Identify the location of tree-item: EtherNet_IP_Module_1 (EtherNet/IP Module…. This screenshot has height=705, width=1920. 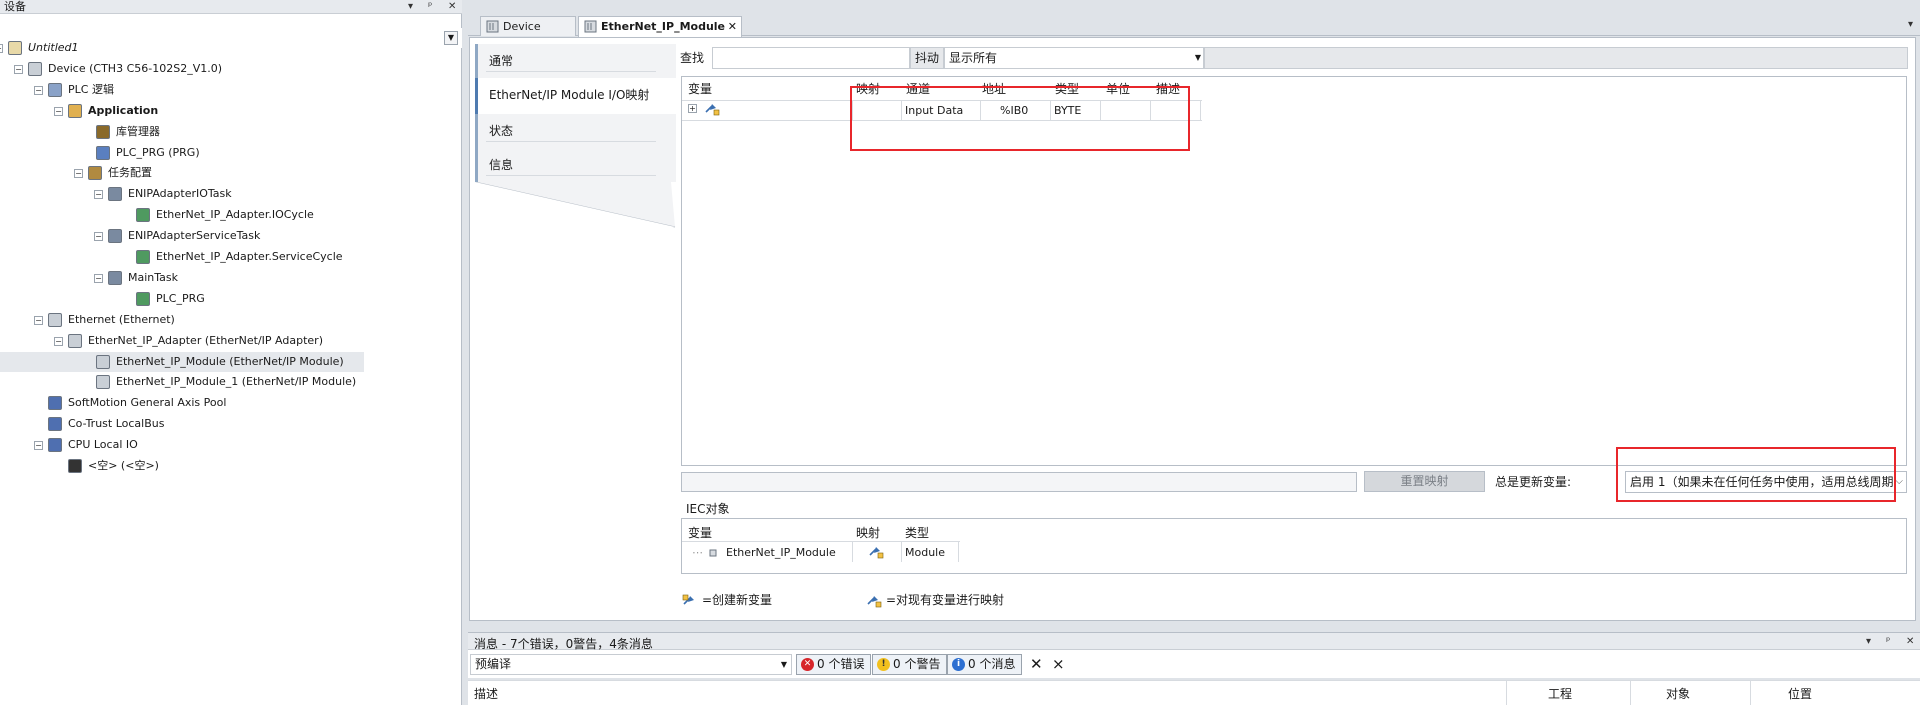
(180, 382).